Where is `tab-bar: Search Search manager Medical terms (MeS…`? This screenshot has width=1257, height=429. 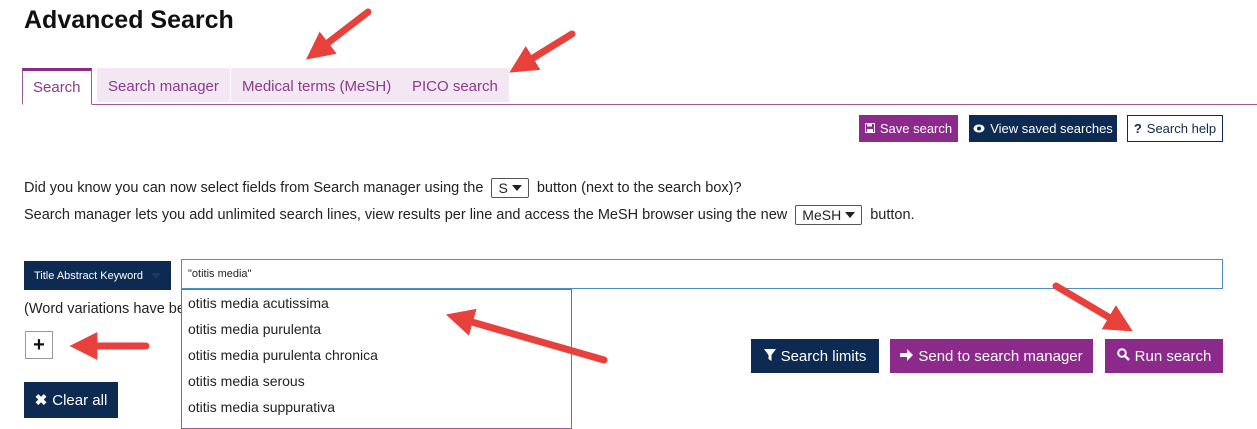
tab-bar: Search Search manager Medical terms (MeS… is located at coordinates (639, 86).